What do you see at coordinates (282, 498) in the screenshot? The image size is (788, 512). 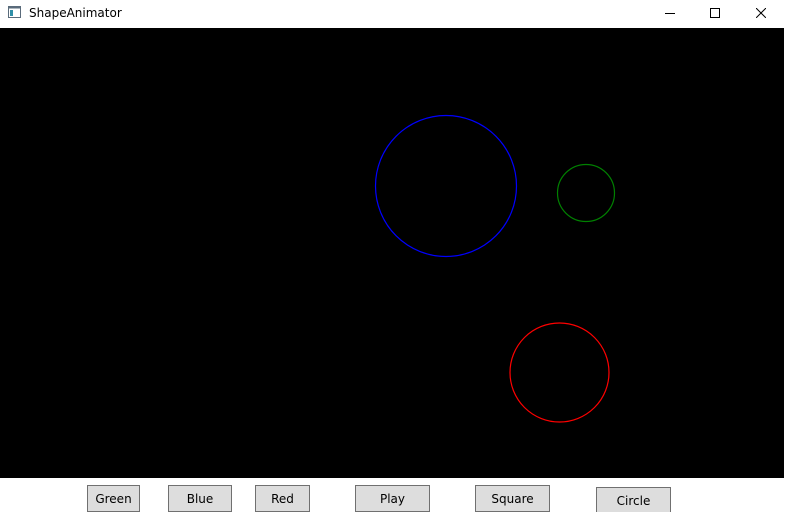 I see `red-button: Red` at bounding box center [282, 498].